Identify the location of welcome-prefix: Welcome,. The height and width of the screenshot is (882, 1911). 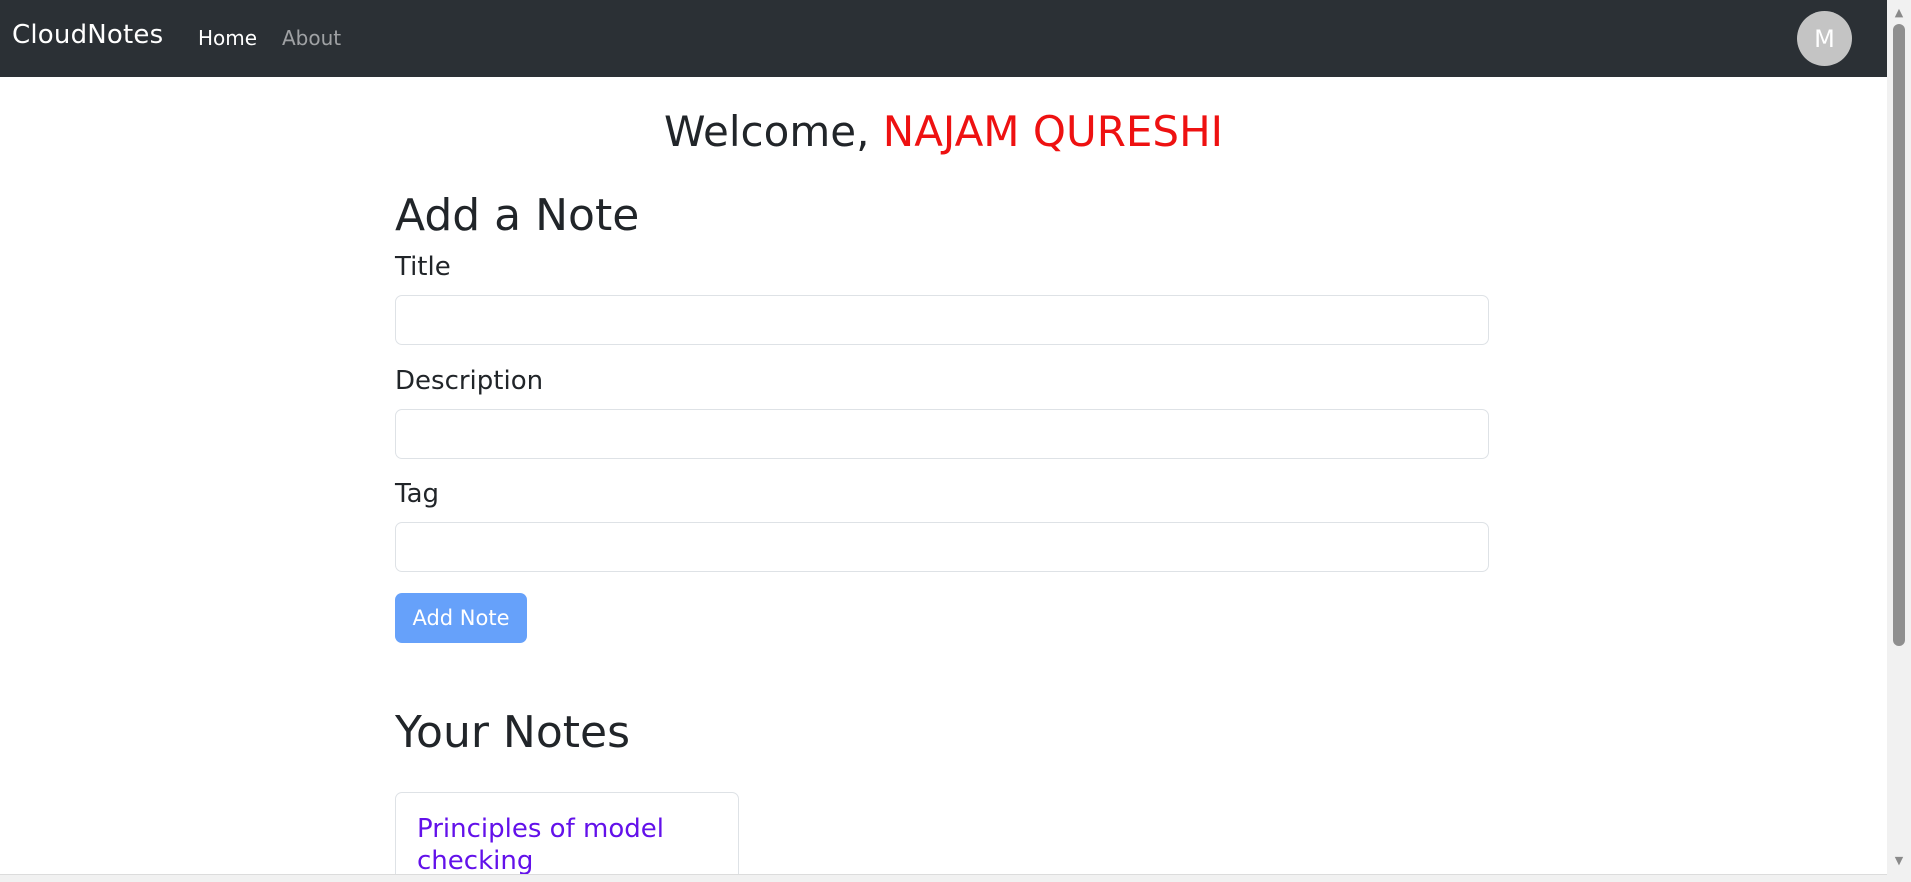
(773, 131).